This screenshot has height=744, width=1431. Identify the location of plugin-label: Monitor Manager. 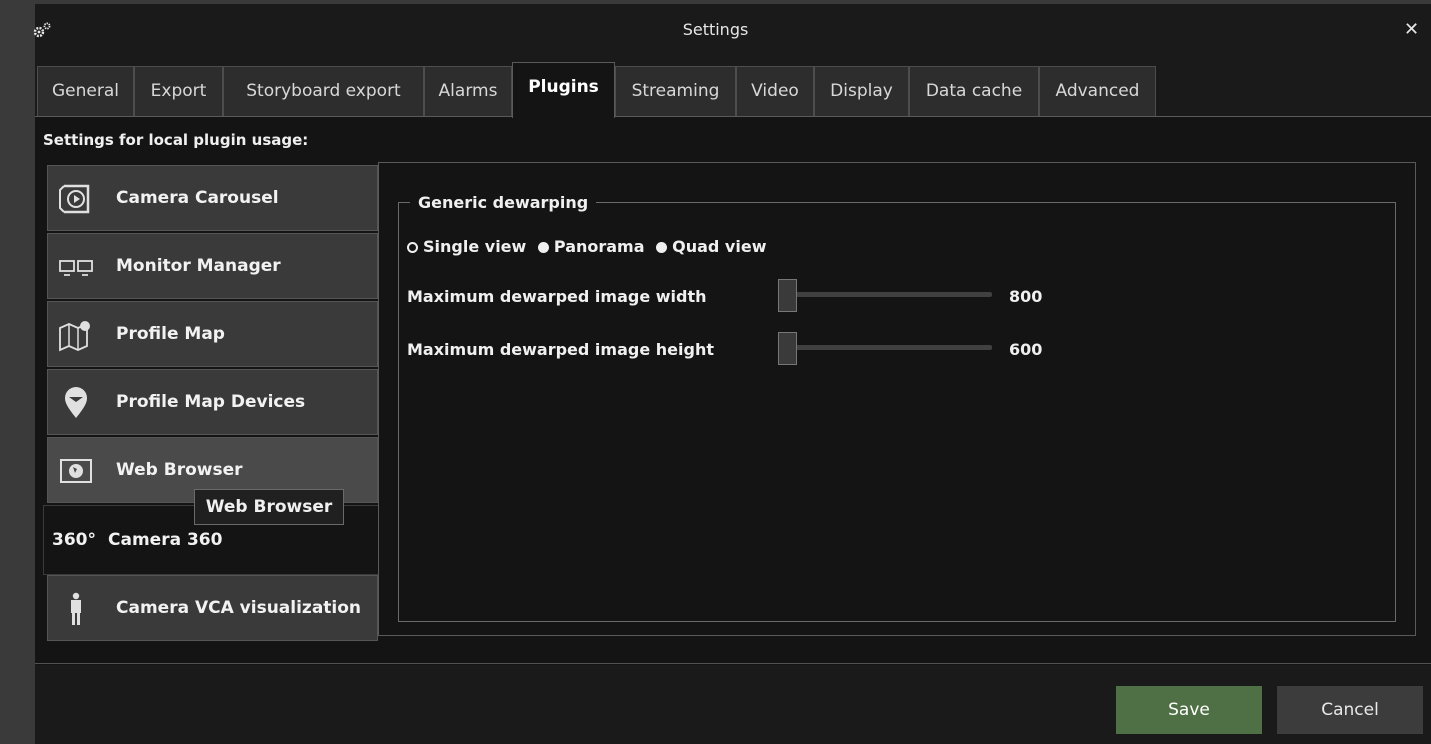
(198, 266).